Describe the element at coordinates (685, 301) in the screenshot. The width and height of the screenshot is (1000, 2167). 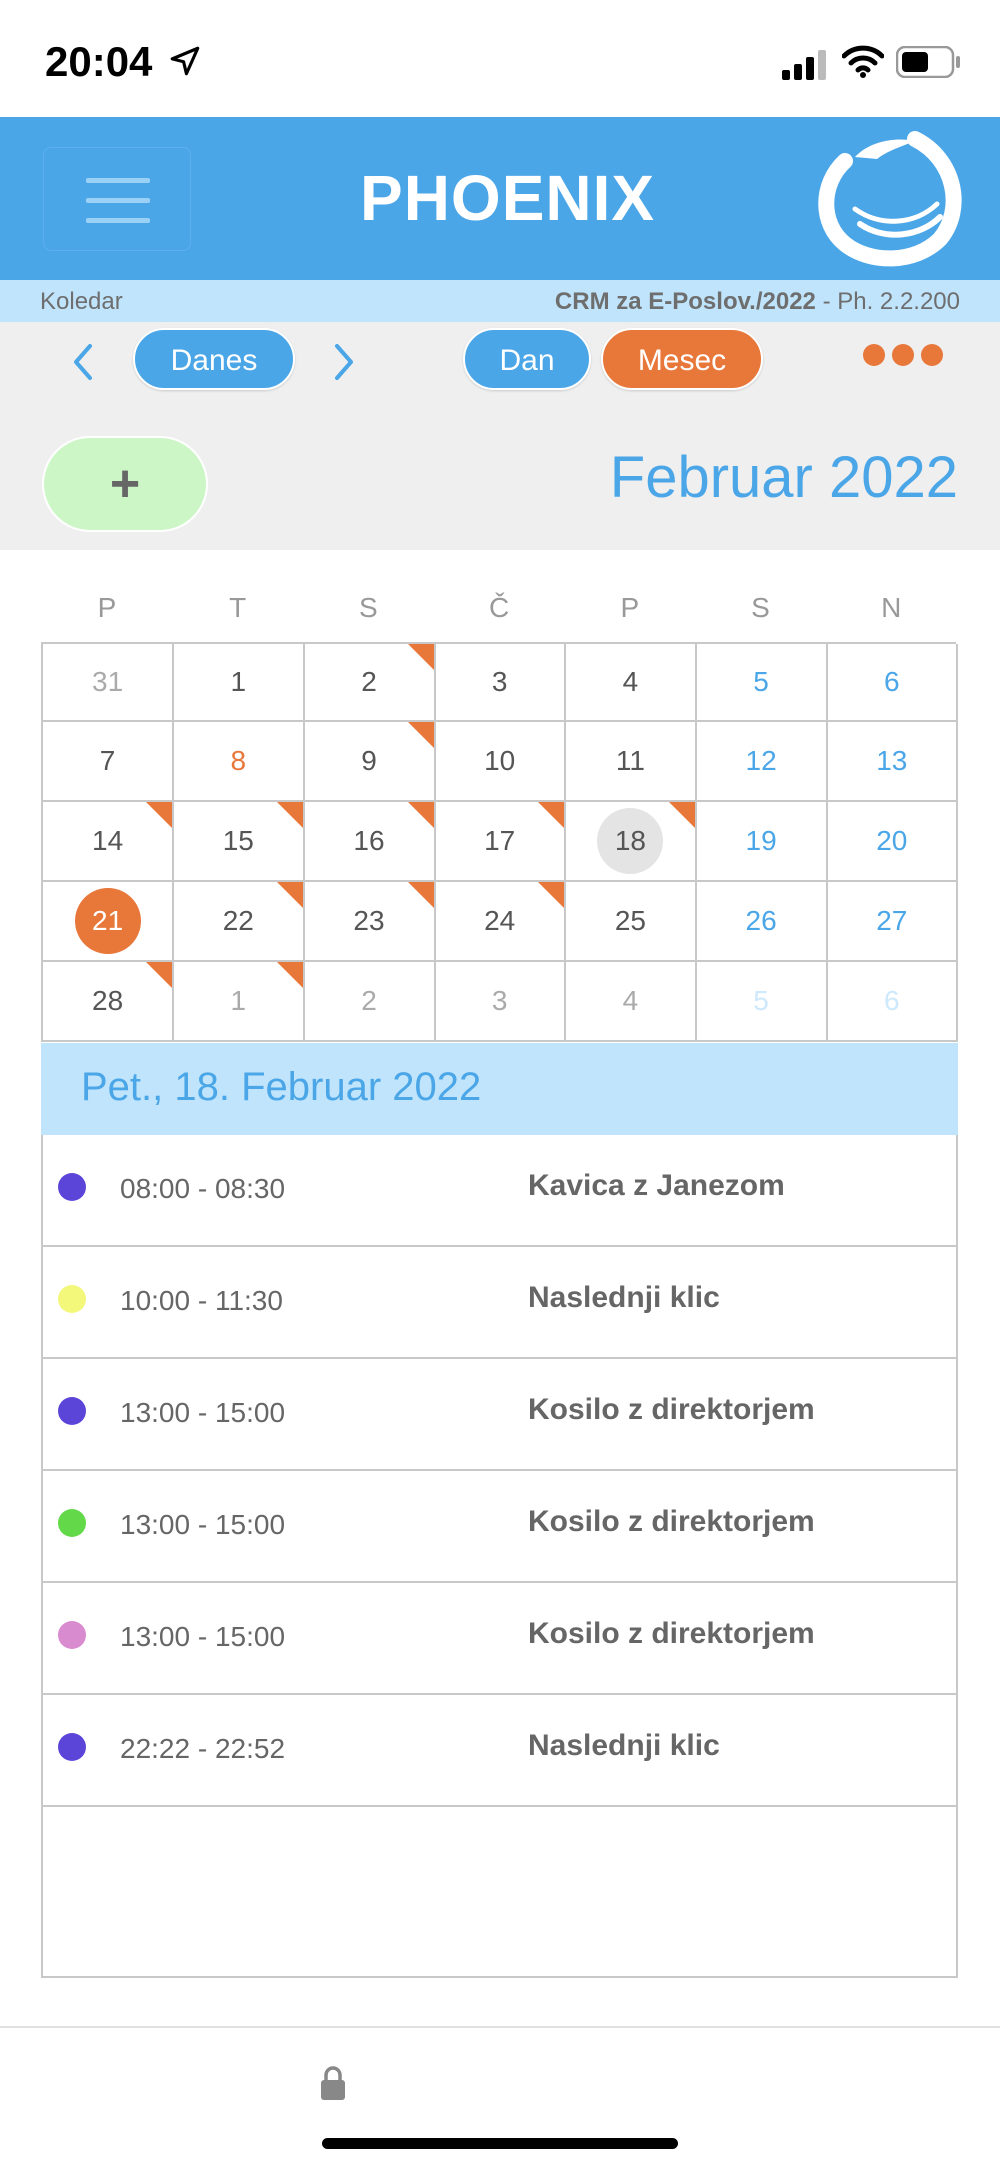
I see `product-name: CRM za E-Poslov./2022` at that location.